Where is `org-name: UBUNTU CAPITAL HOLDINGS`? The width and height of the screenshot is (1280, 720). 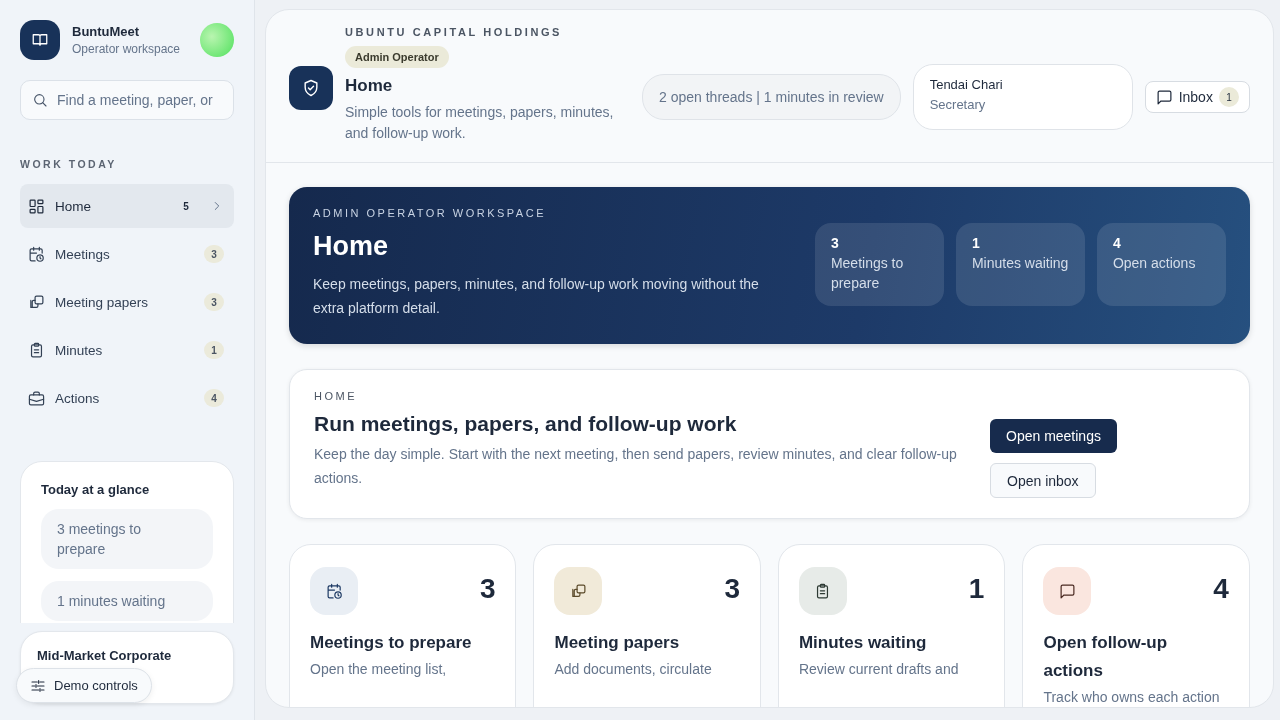
org-name: UBUNTU CAPITAL HOLDINGS is located at coordinates (454, 32).